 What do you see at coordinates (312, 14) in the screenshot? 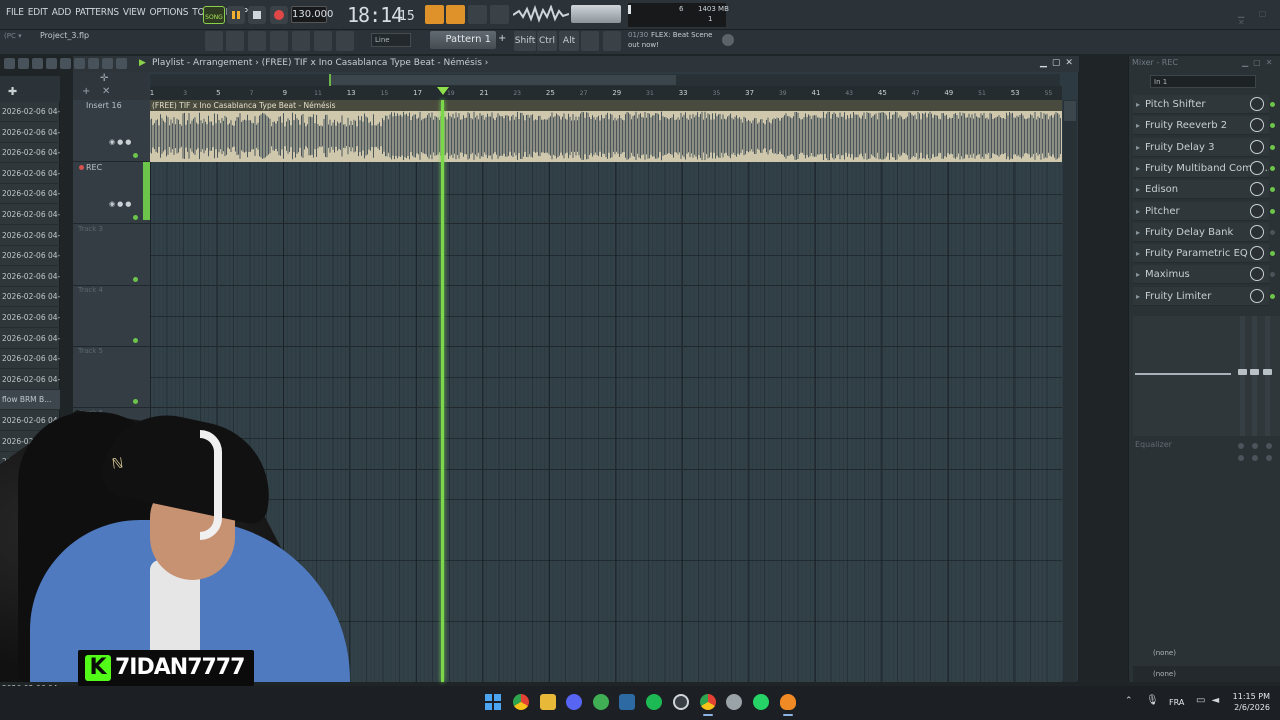
I see `tempo-display: 130.000` at bounding box center [312, 14].